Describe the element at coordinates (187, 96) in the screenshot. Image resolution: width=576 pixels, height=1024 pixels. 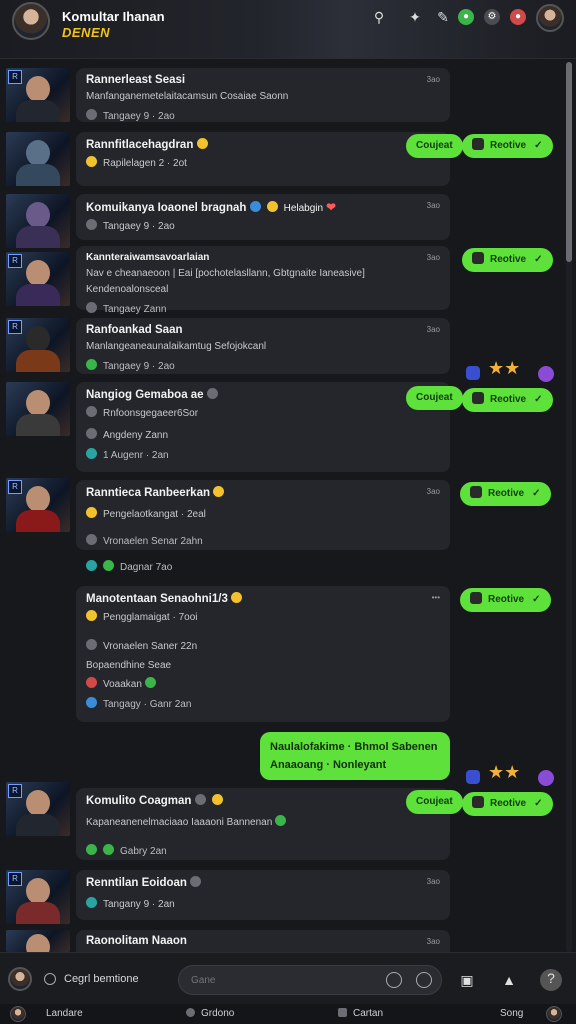
I see `card-line: Manfanganemetelaitacamsun Cosaiae Saonn` at that location.